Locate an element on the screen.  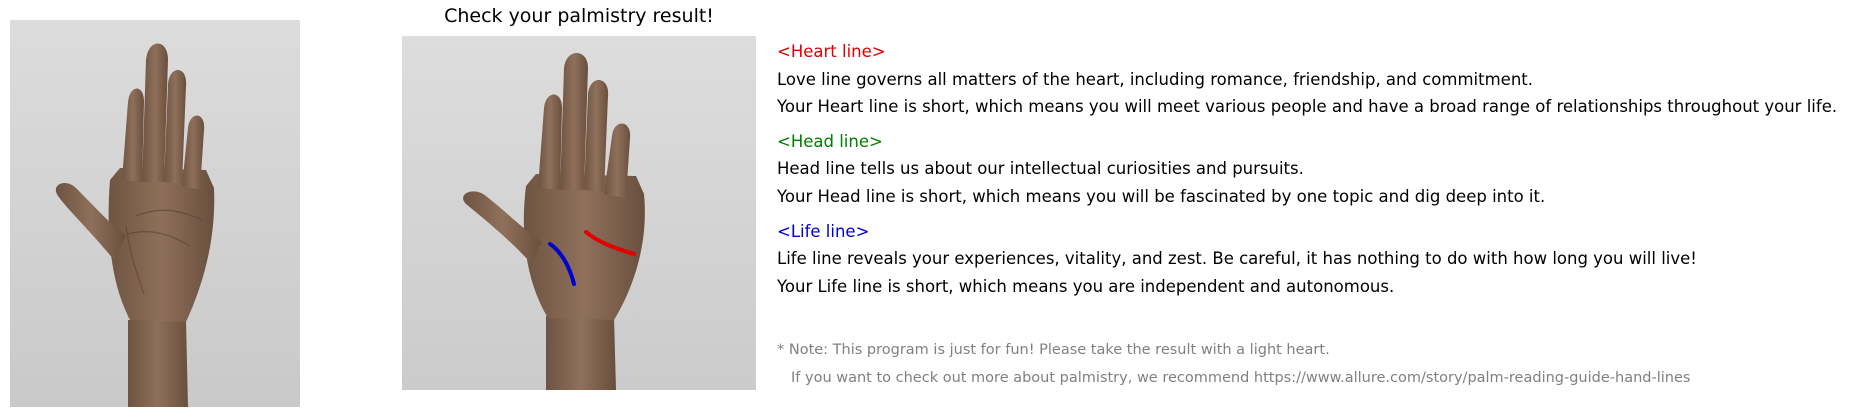
input-hand-image is located at coordinates (155, 213).